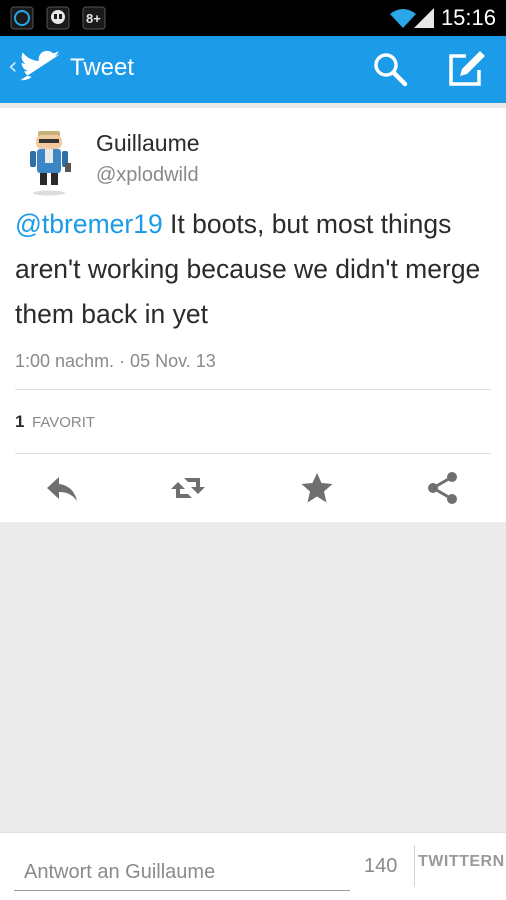 The height and width of the screenshot is (900, 506). I want to click on signal-icon, so click(424, 18).